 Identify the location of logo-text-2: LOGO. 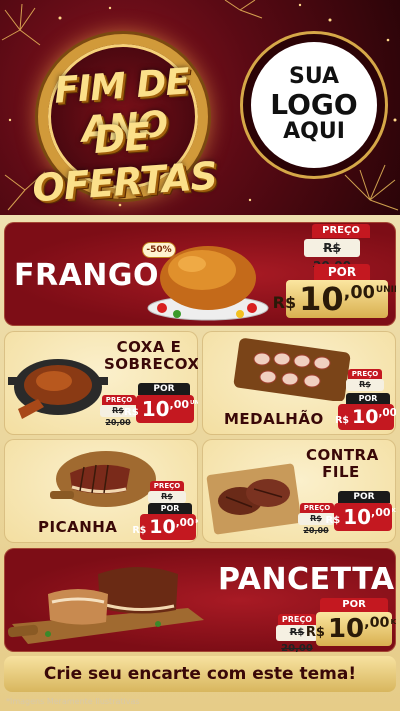
(314, 104).